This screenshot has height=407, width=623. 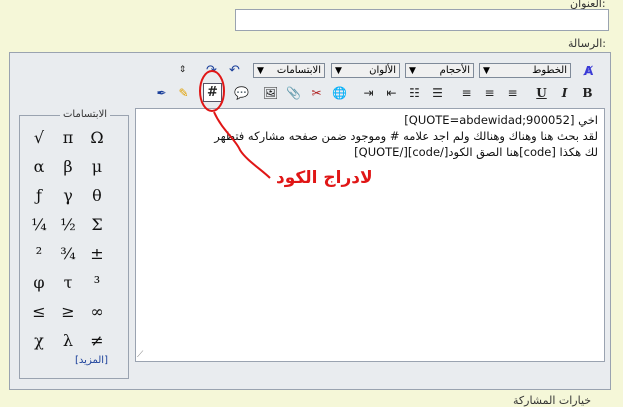 What do you see at coordinates (552, 400) in the screenshot?
I see `footer-label: خيارات المشاركة` at bounding box center [552, 400].